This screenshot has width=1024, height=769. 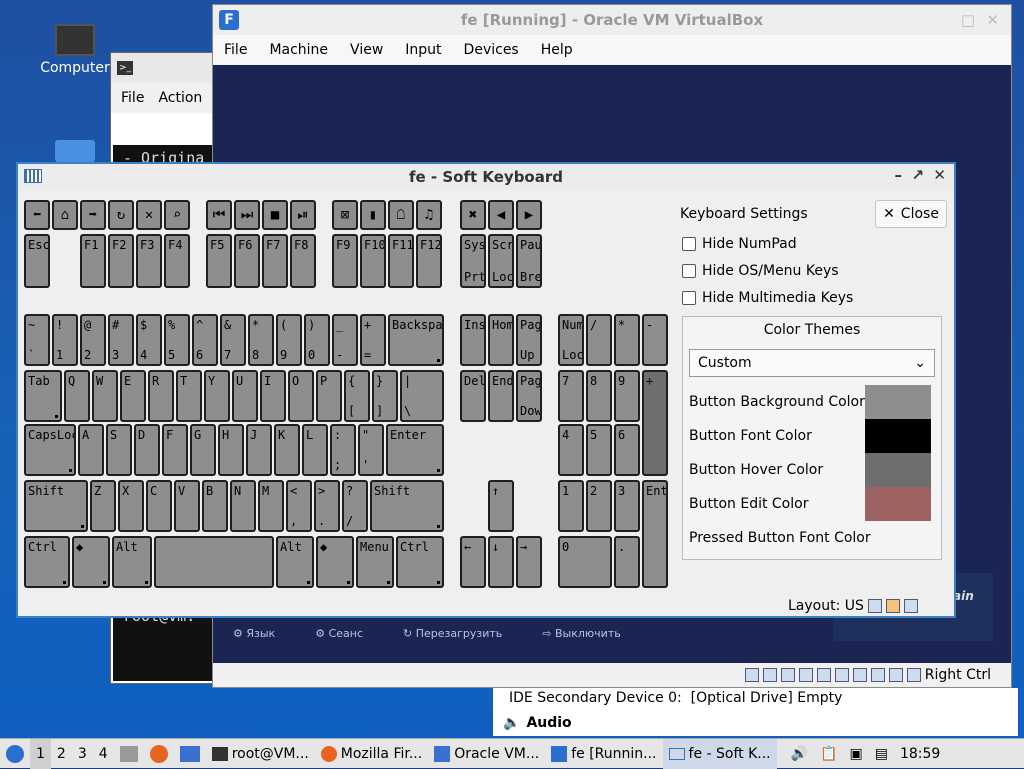 I want to click on key-t: T, so click(x=189, y=396).